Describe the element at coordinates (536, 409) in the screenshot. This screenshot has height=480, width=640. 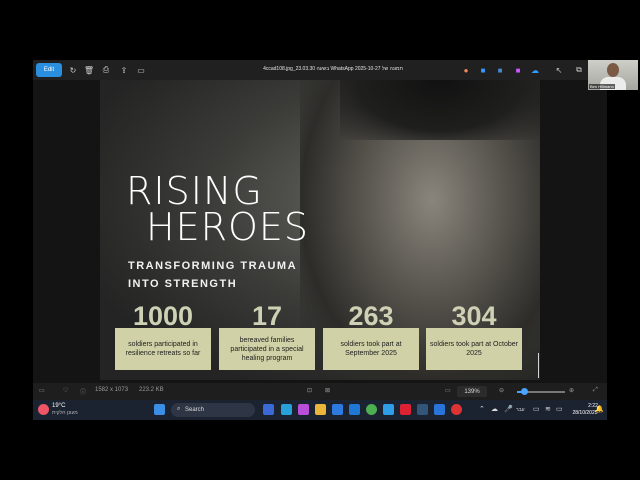
I see `display-icon: ▭` at that location.